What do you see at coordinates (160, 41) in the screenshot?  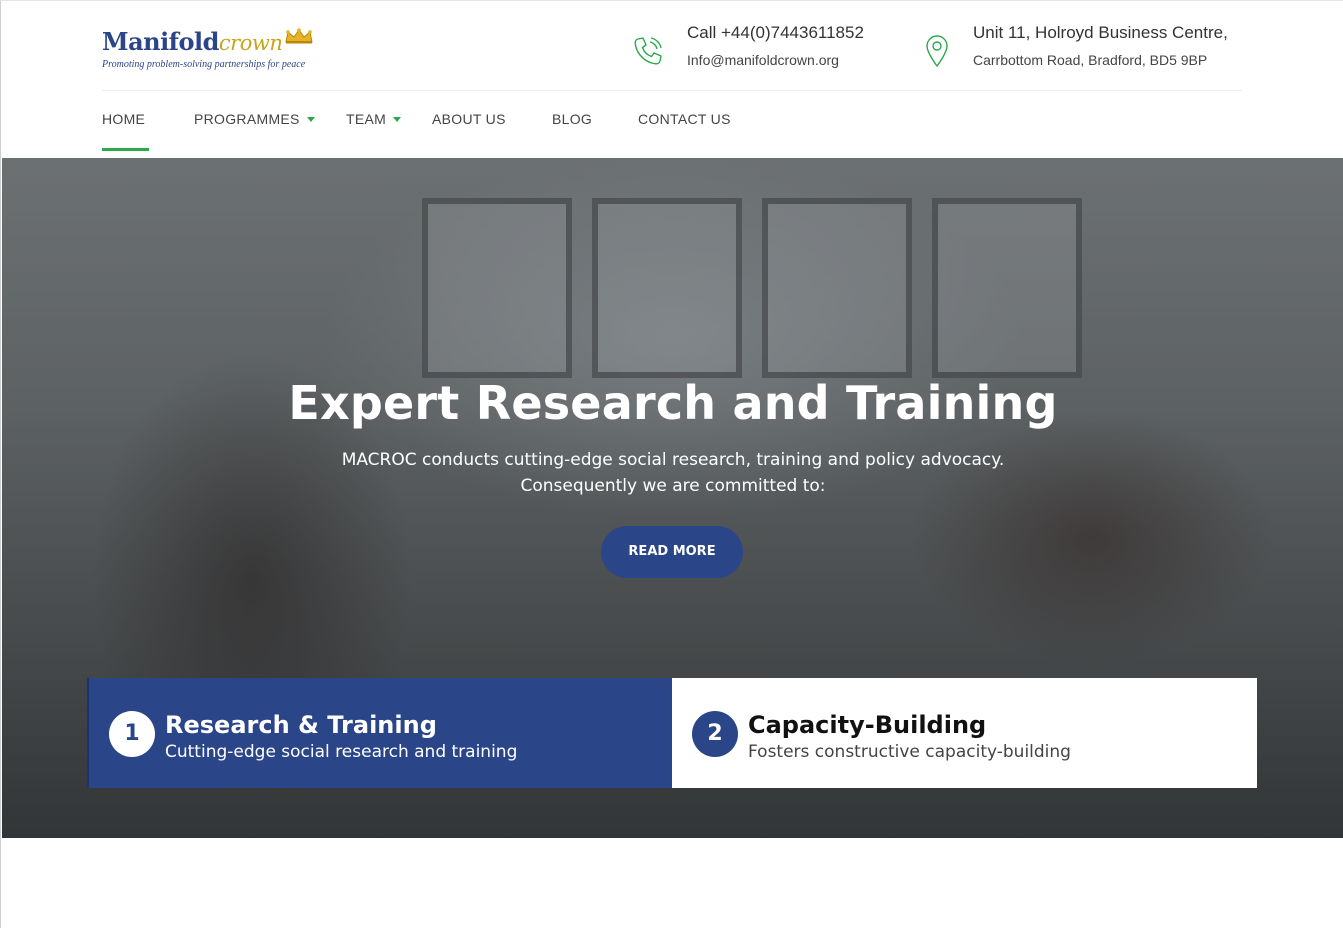 I see `logo-name-main: Manifold` at bounding box center [160, 41].